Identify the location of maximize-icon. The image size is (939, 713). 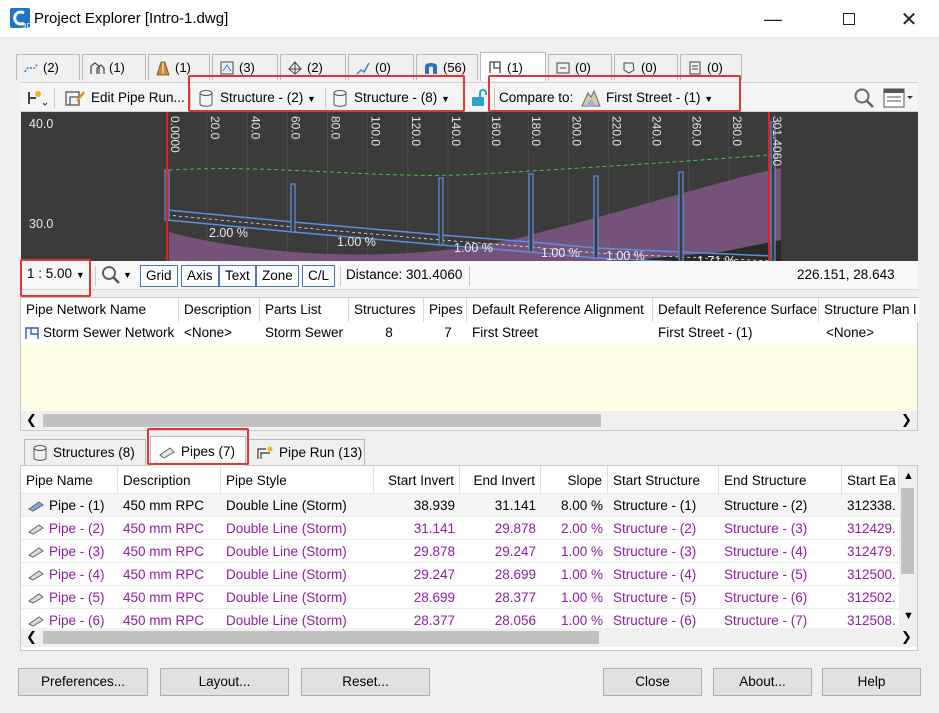
(849, 19).